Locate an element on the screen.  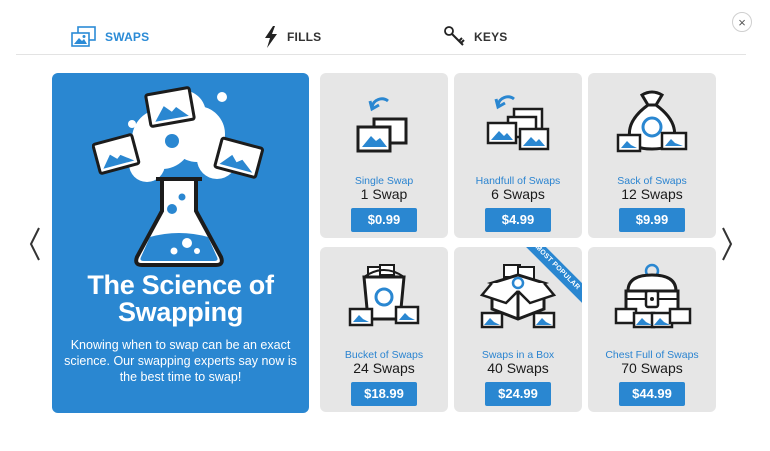
next-arrow-button is located at coordinates (727, 244).